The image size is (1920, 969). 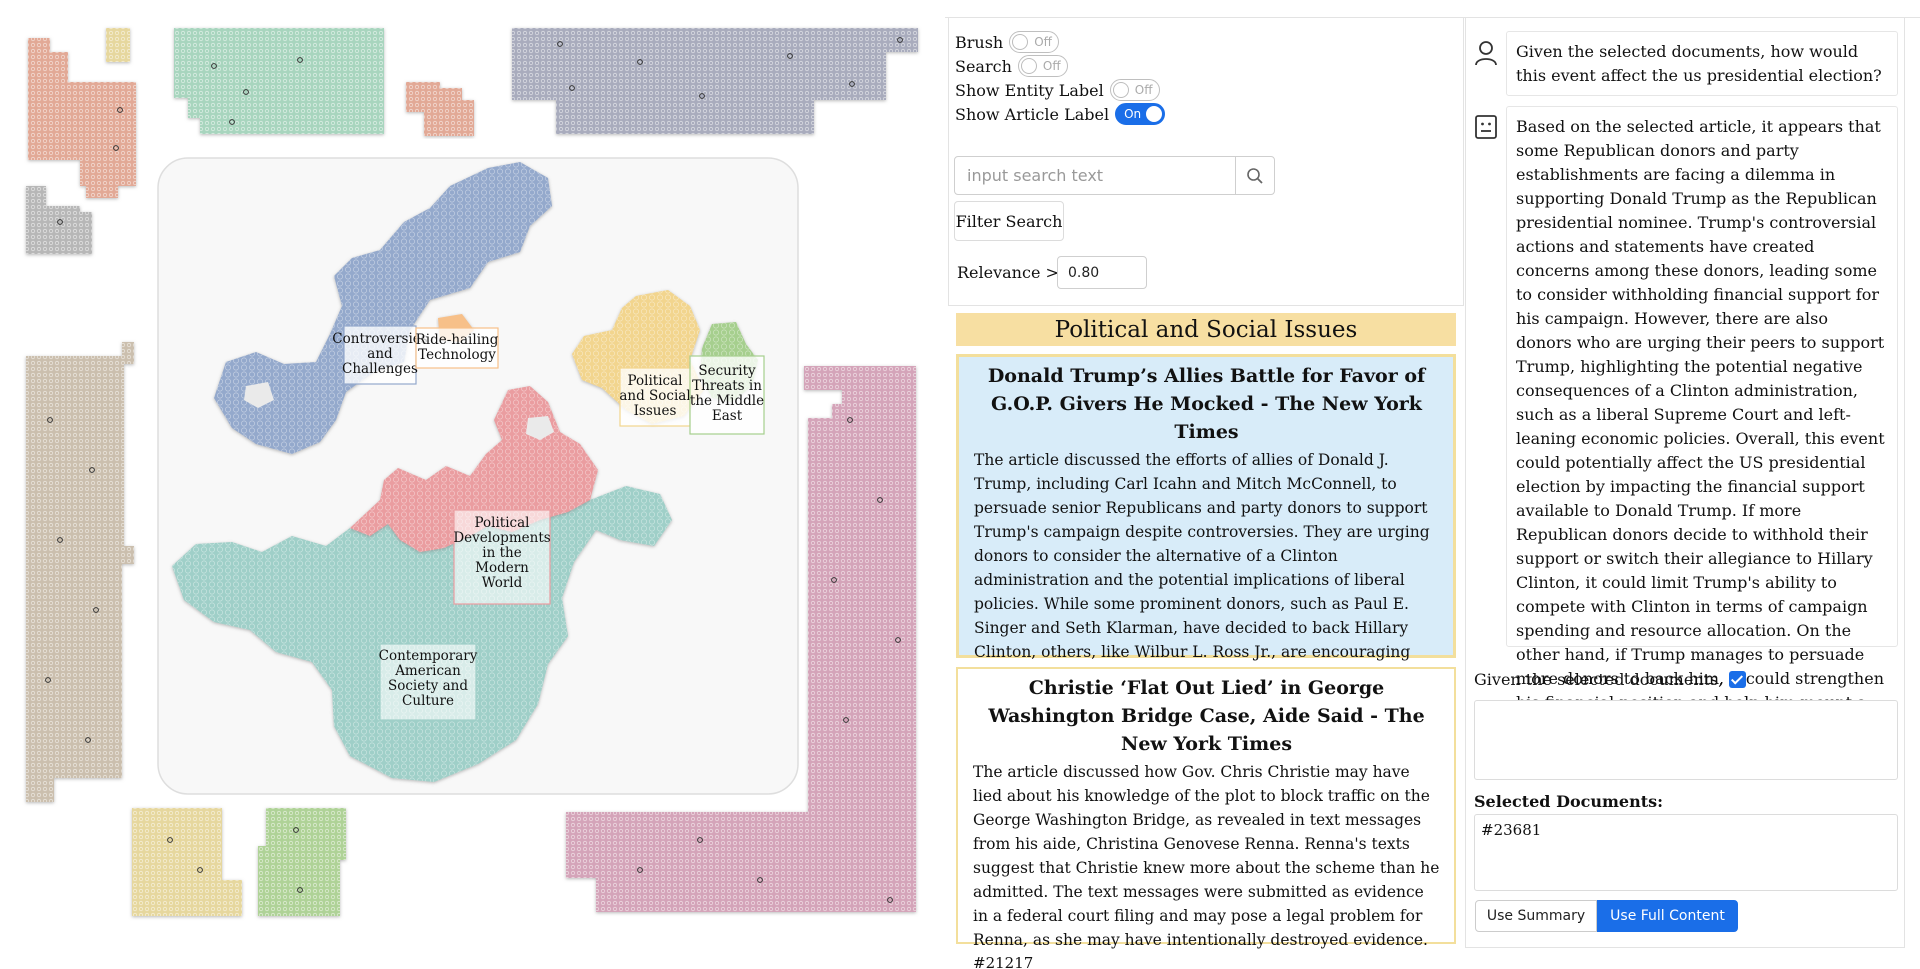 What do you see at coordinates (428, 686) in the screenshot?
I see `svg-text: Society and` at bounding box center [428, 686].